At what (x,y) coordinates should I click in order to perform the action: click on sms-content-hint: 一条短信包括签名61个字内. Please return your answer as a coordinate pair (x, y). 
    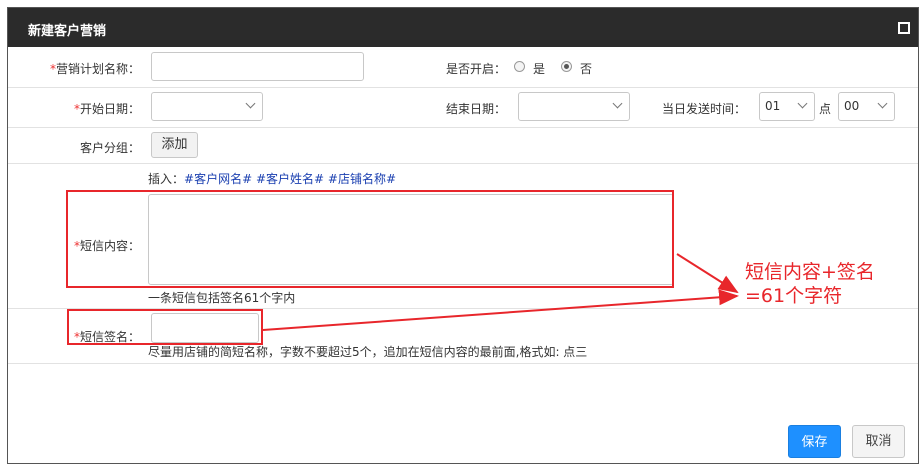
    Looking at the image, I should click on (222, 298).